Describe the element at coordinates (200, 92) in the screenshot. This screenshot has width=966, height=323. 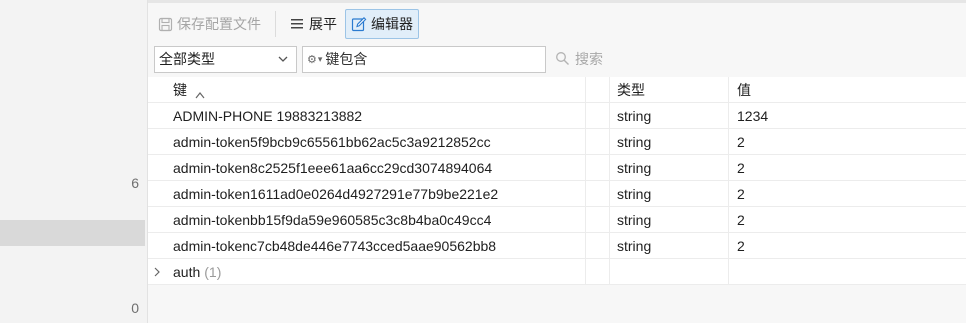
I see `sort-ascending-icon` at that location.